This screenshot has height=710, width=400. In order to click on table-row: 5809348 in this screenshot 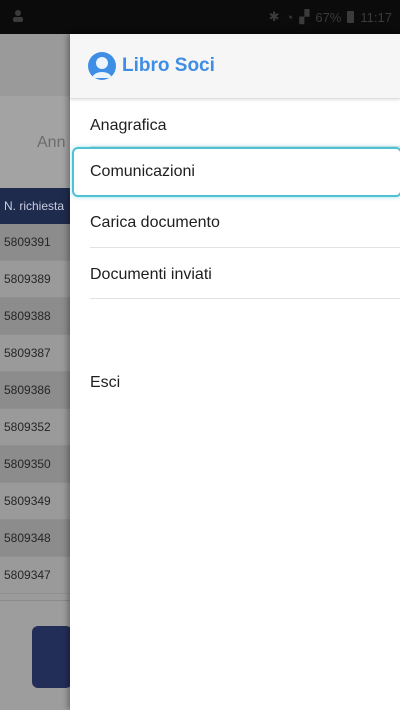, I will do `click(35, 538)`.